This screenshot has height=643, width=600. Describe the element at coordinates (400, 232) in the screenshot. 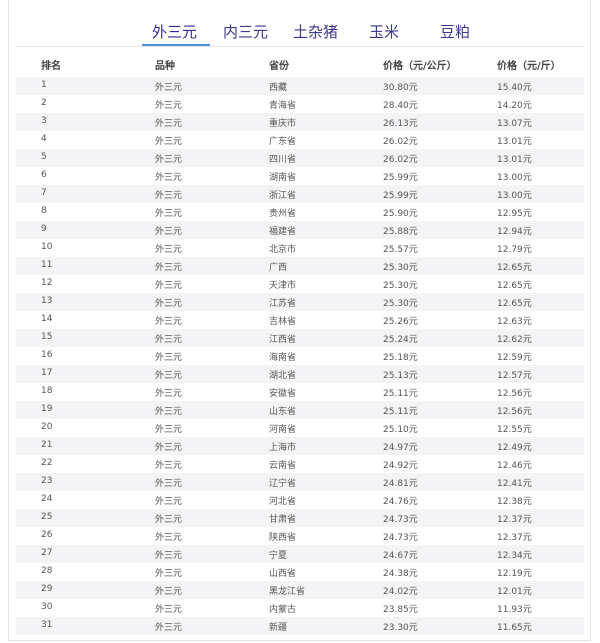

I see `price-kg-cell: 25.88元` at that location.